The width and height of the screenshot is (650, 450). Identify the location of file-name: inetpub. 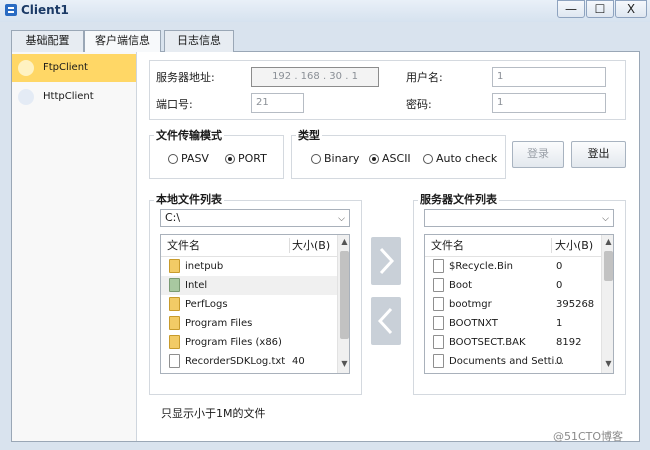
(204, 266).